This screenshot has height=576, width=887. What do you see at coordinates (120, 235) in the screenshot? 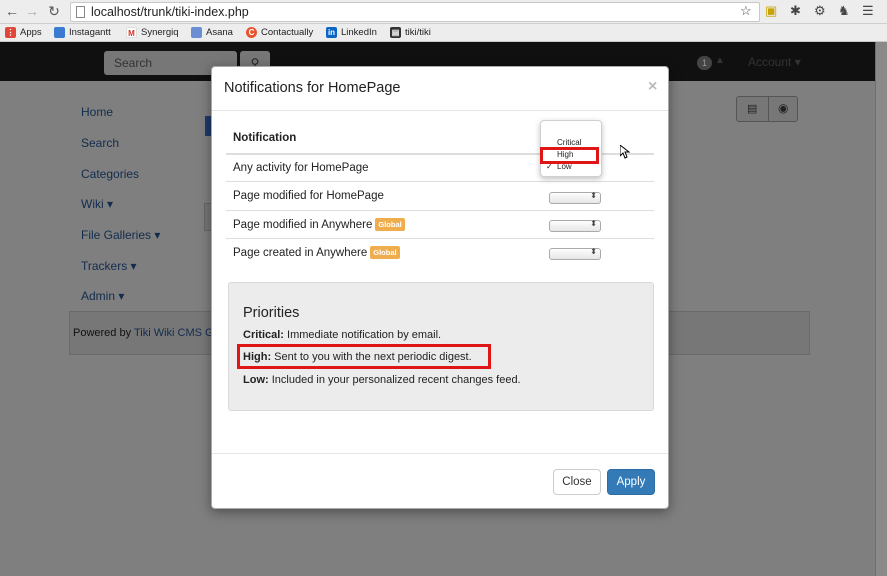
I see `sidebar-item-file-galleries: File Galleries ▾` at bounding box center [120, 235].